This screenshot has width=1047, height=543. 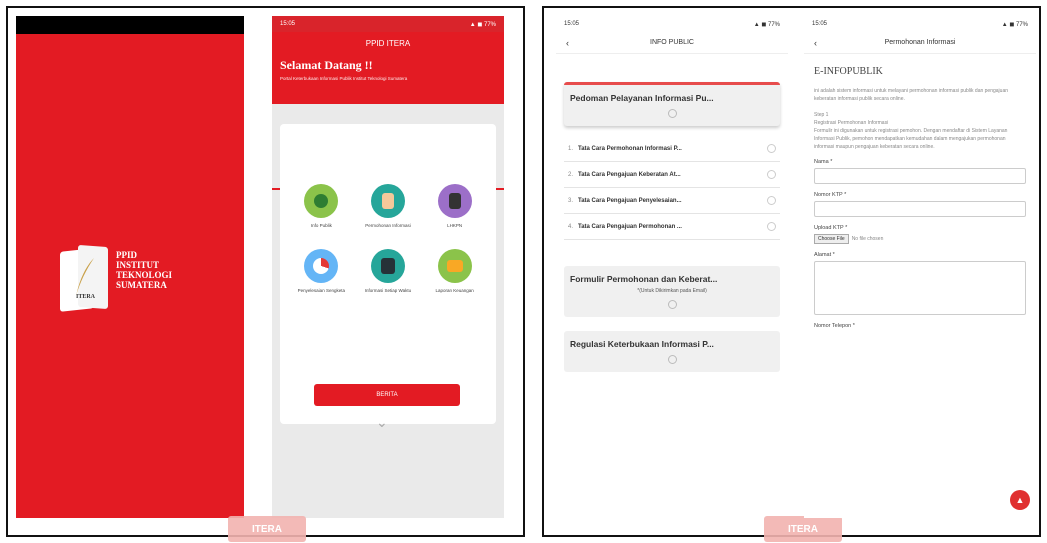 I want to click on book-icon, so click(x=454, y=201).